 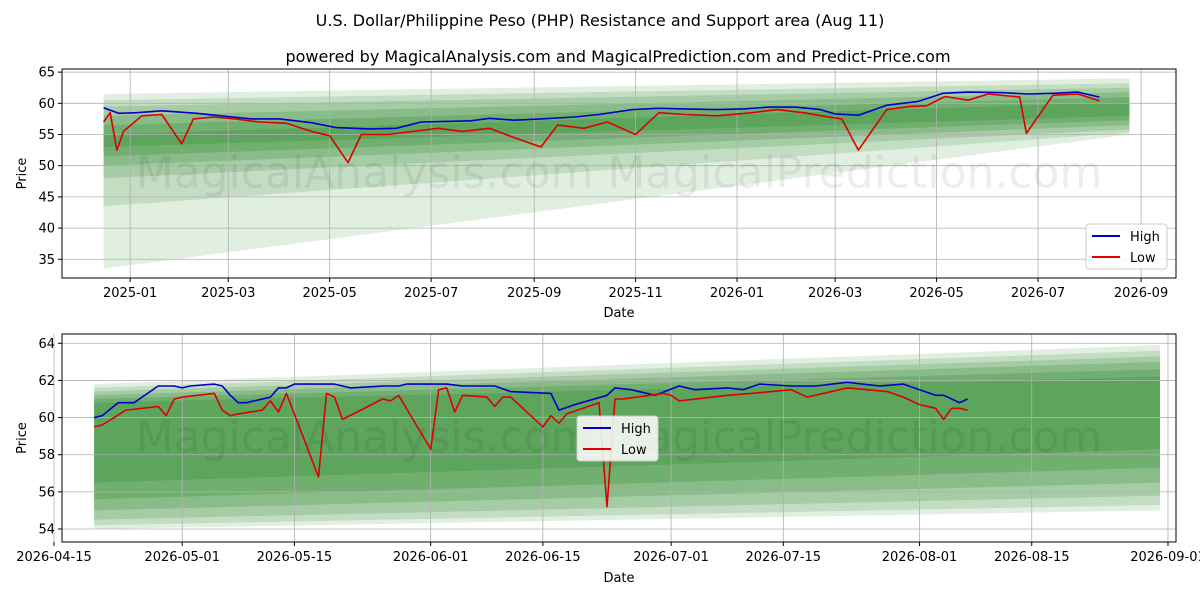 I want to click on x-tick-label: 2025-01, so click(x=130, y=293).